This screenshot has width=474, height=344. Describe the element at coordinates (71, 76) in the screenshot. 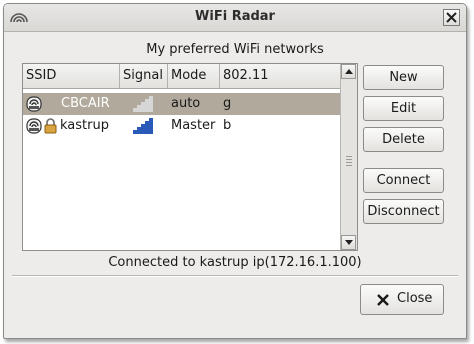

I see `column-header-ssid: SSID` at that location.